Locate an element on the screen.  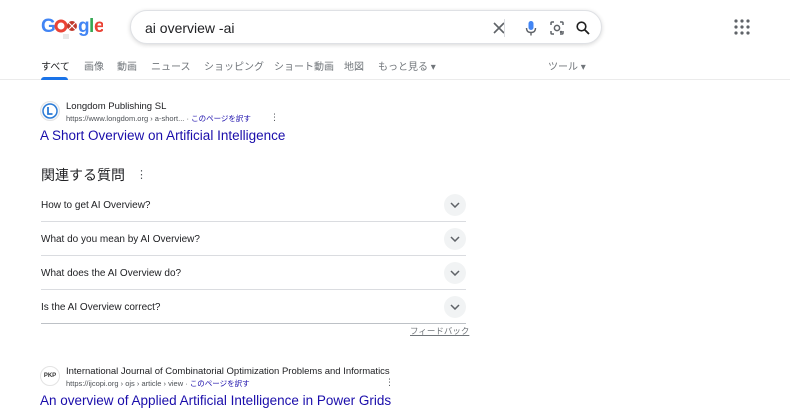
apps-grid-icon is located at coordinates (742, 27).